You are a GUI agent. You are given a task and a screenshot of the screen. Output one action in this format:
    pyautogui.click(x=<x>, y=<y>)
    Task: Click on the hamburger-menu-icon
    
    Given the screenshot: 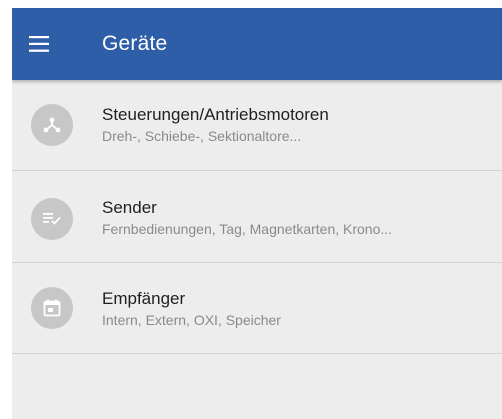 What is the action you would take?
    pyautogui.click(x=39, y=44)
    